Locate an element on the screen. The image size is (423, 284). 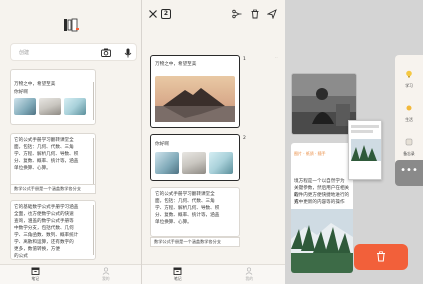
note-line: 学、三角函数、数列、概率统计 is located at coordinates (46, 235).